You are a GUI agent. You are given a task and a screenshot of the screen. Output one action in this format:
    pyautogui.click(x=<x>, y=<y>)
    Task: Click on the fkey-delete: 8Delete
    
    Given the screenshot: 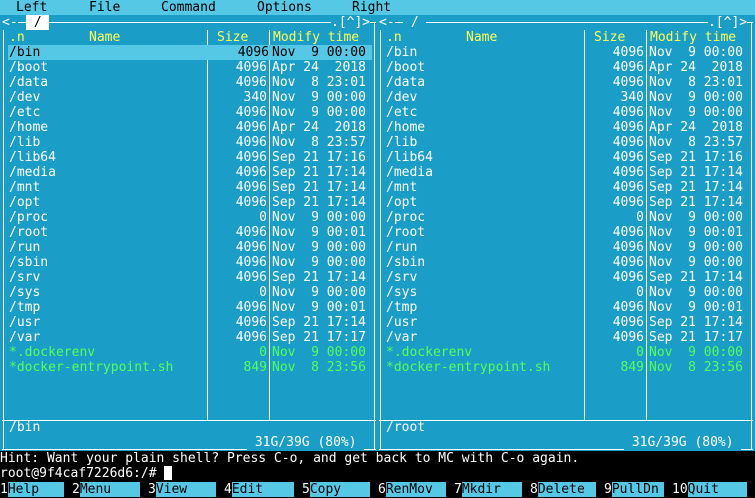 What is the action you would take?
    pyautogui.click(x=567, y=489)
    